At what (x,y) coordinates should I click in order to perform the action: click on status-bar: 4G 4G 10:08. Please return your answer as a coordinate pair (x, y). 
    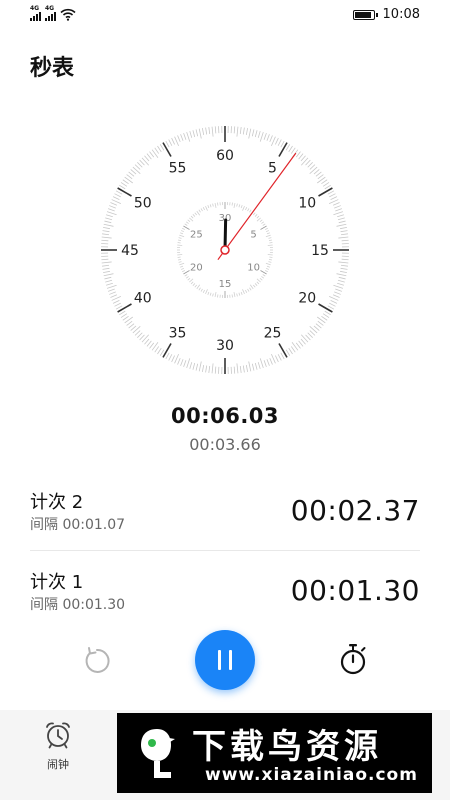
    Looking at the image, I should click on (225, 16).